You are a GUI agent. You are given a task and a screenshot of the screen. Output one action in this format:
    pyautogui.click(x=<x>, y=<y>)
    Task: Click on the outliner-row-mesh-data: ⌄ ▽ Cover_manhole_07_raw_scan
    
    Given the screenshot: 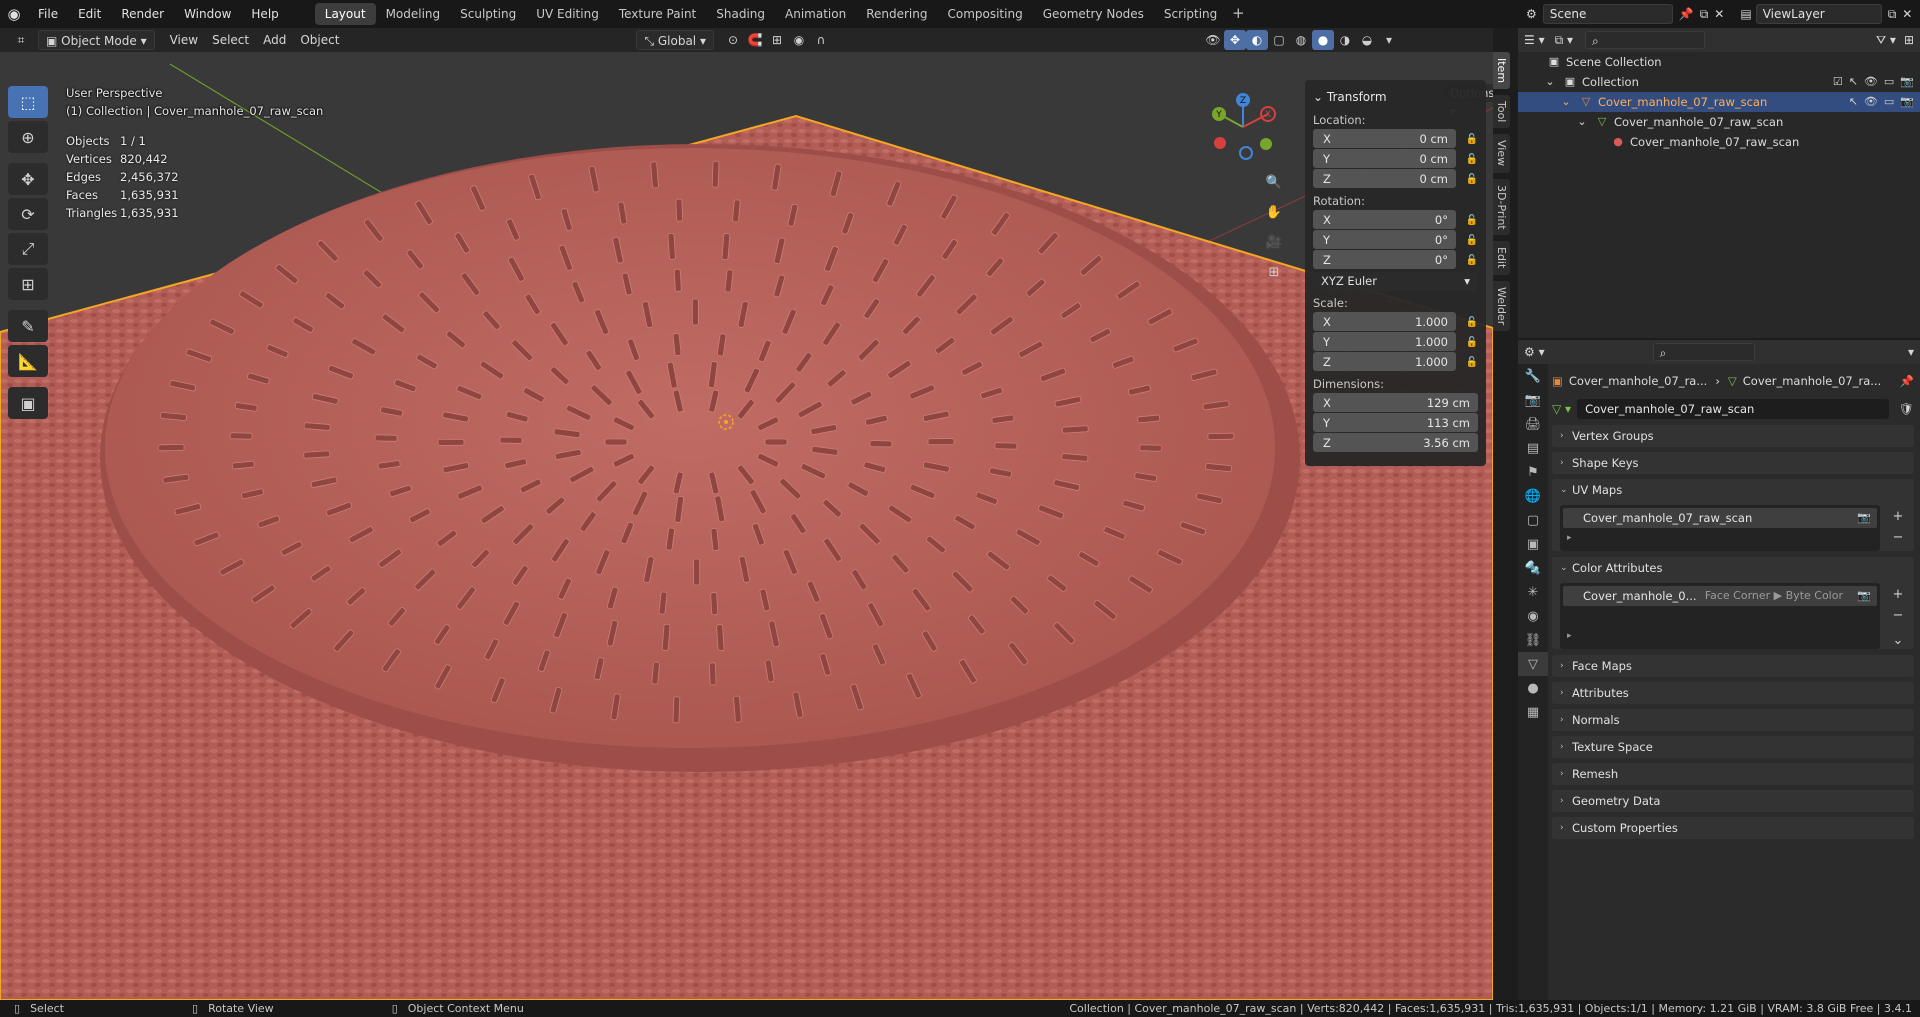 What is the action you would take?
    pyautogui.click(x=1719, y=122)
    